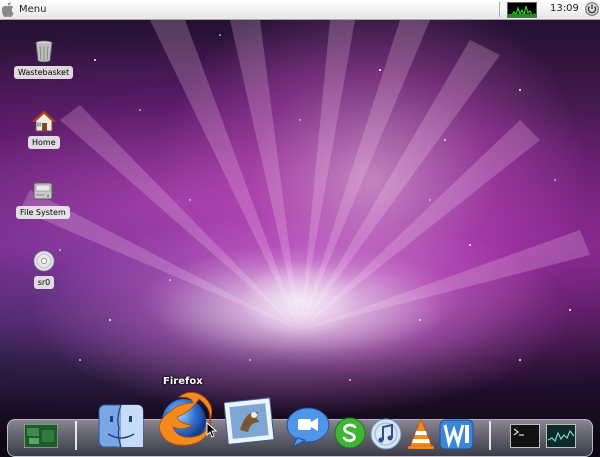 This screenshot has height=457, width=600. I want to click on desktop-icon-home: Home, so click(44, 128).